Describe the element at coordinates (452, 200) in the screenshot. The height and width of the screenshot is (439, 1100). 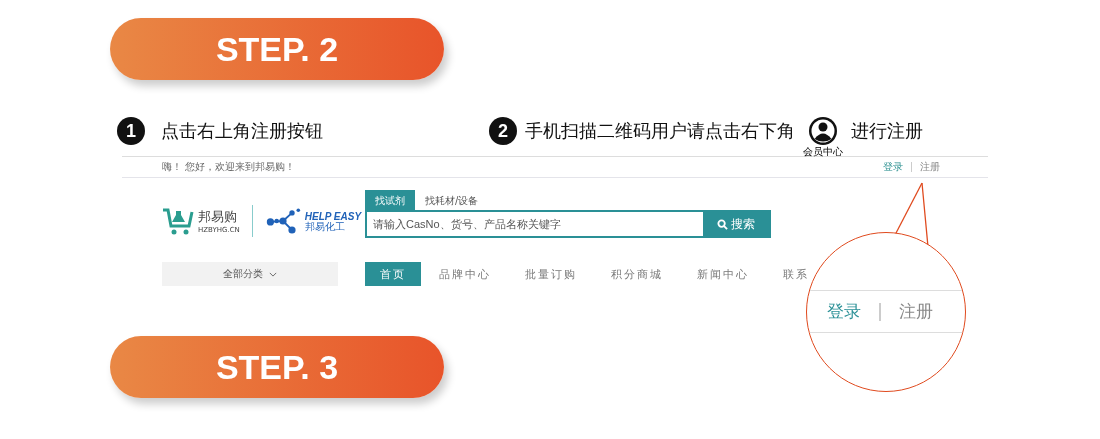
I see `search-tab: 找耗材/设备` at that location.